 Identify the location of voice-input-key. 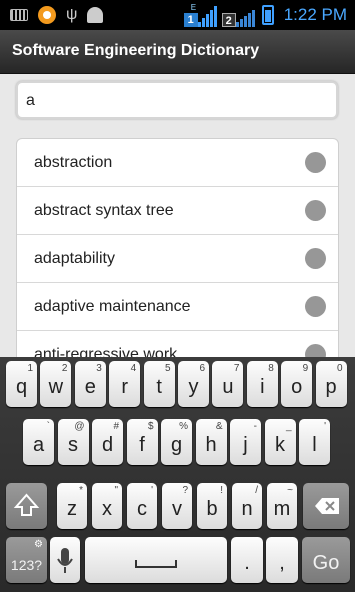
(65, 560).